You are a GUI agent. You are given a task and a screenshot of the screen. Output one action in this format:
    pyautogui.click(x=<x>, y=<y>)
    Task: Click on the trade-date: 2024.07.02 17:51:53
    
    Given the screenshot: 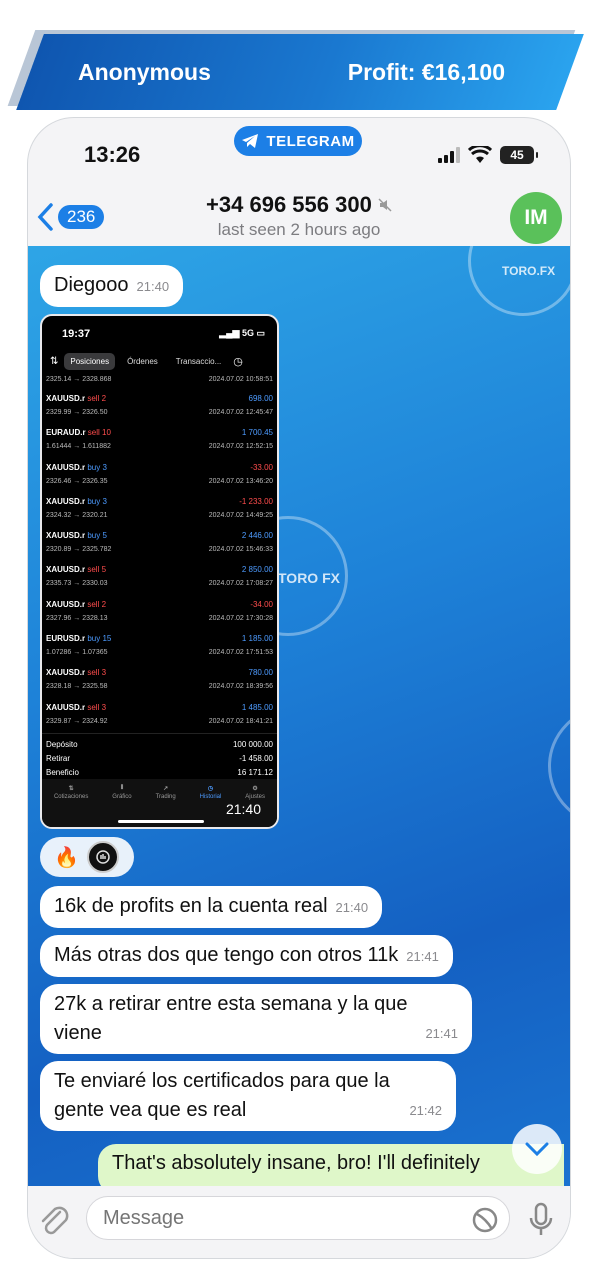 What is the action you would take?
    pyautogui.click(x=240, y=653)
    